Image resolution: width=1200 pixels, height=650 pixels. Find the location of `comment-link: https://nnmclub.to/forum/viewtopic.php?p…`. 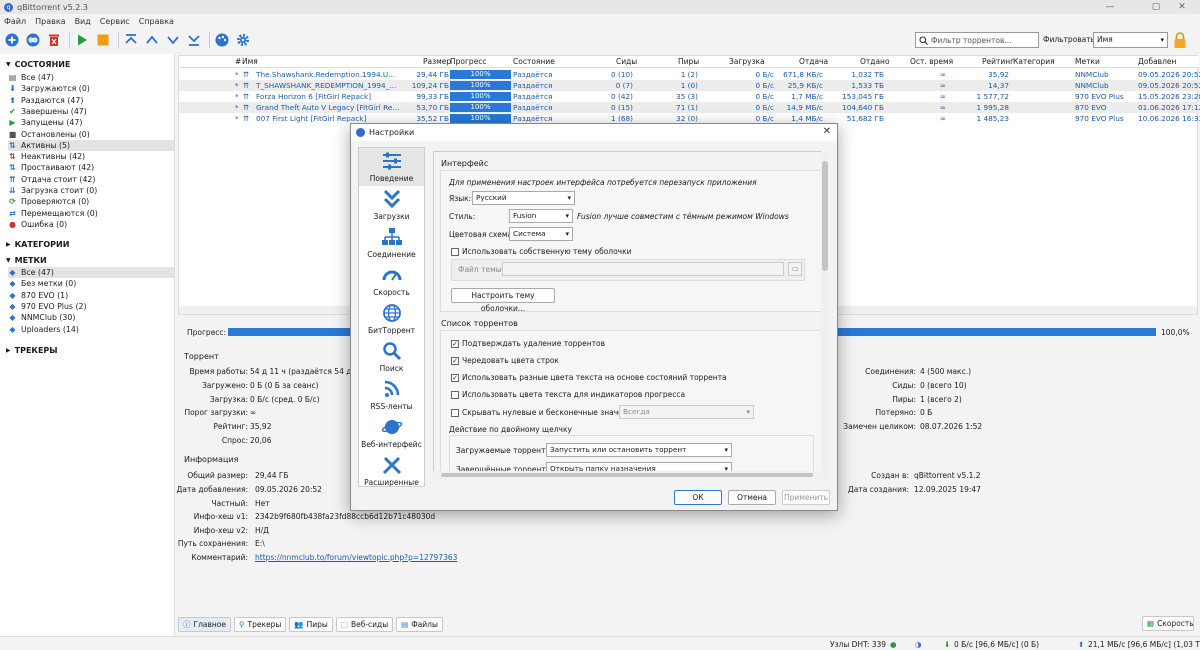

comment-link: https://nnmclub.to/forum/viewtopic.php?p… is located at coordinates (356, 557).